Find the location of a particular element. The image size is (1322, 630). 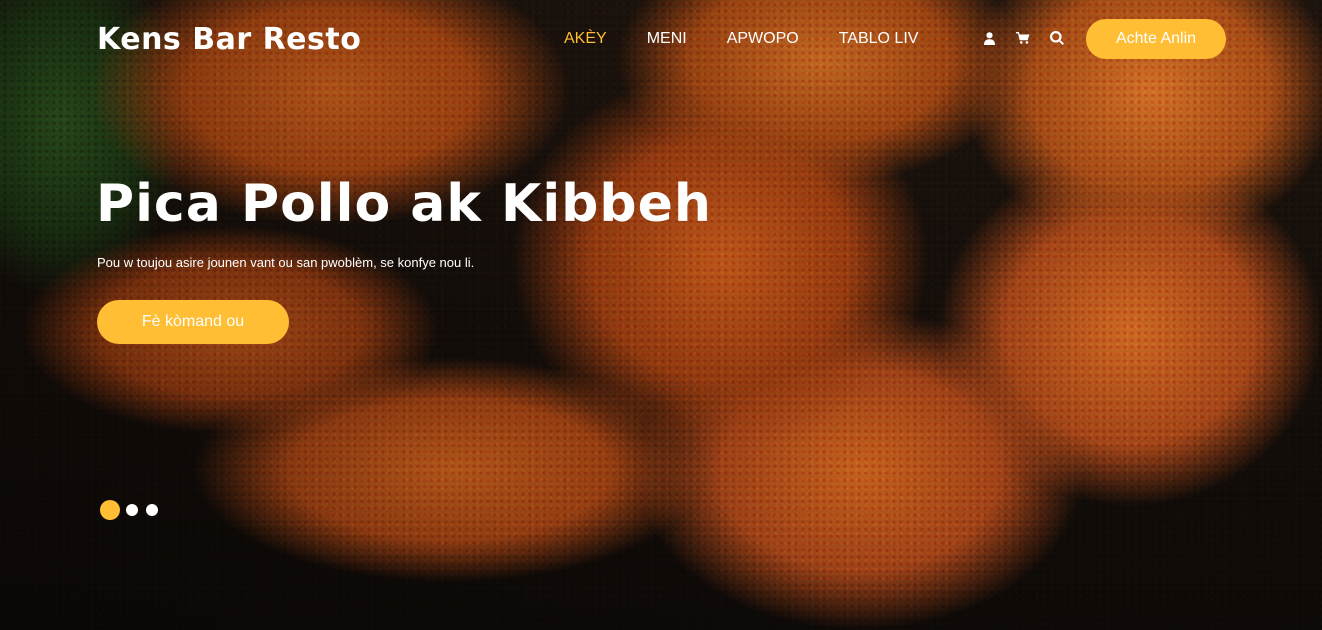

carousel-indicators is located at coordinates (133, 510).